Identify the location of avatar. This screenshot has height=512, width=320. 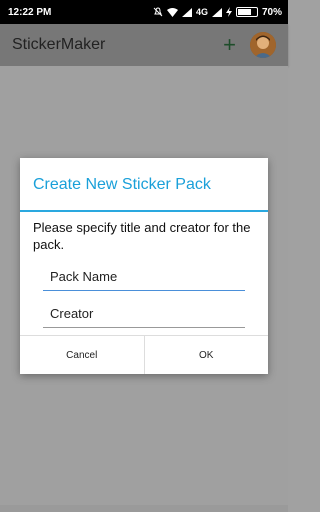
(263, 45).